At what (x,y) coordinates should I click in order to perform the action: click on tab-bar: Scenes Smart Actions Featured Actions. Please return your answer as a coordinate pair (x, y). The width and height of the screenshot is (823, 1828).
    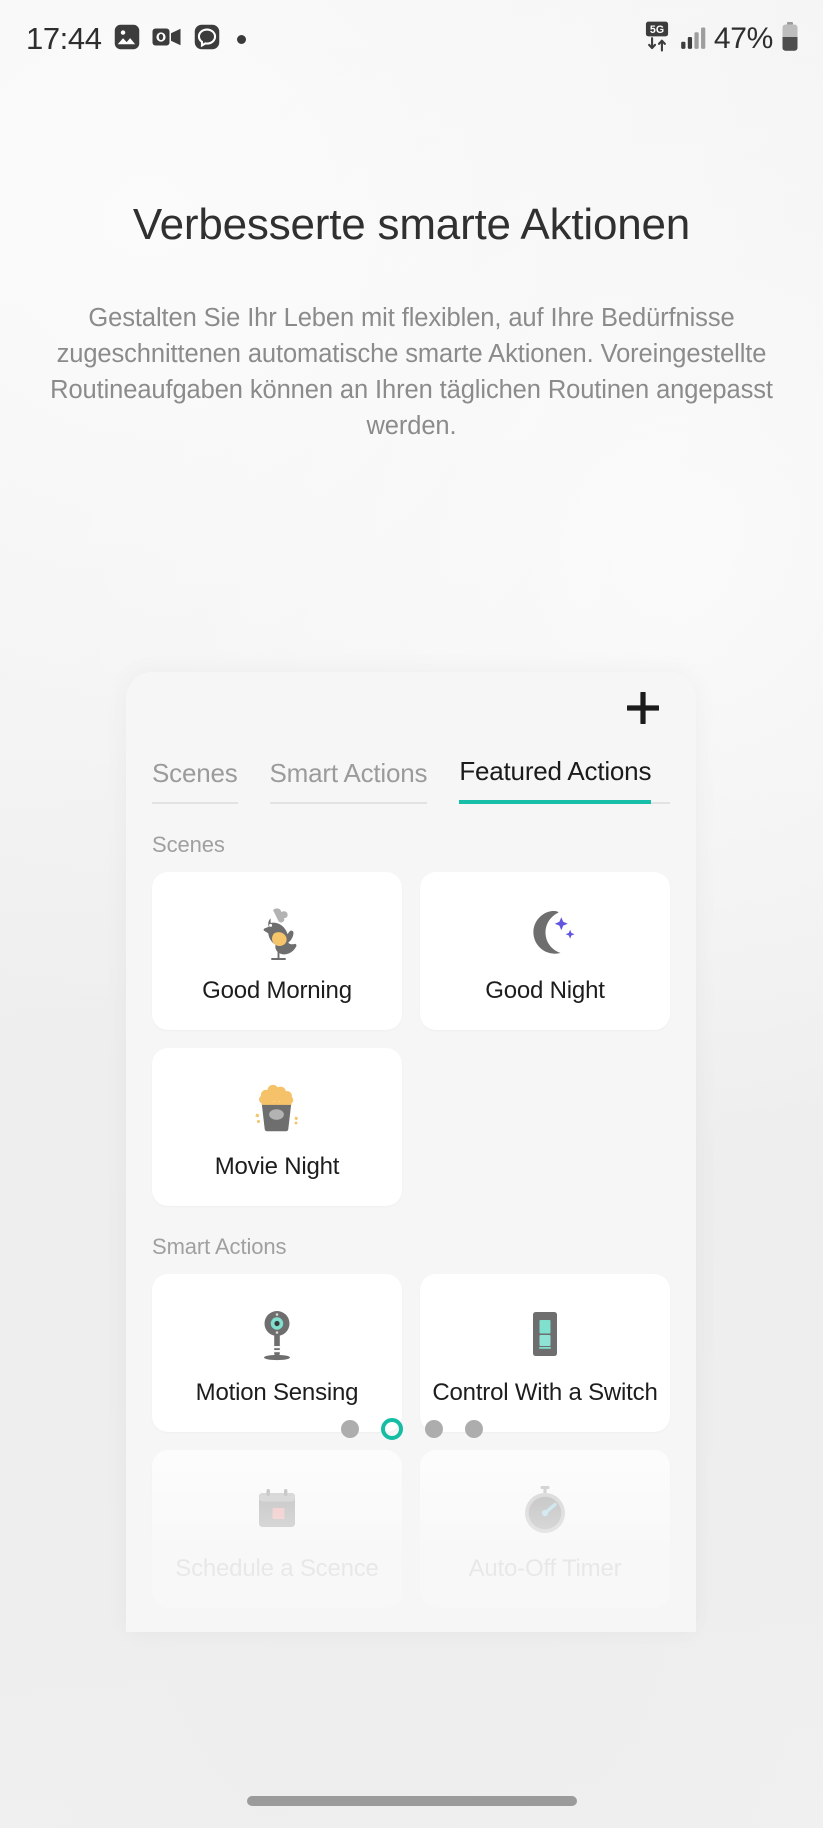
    Looking at the image, I should click on (411, 774).